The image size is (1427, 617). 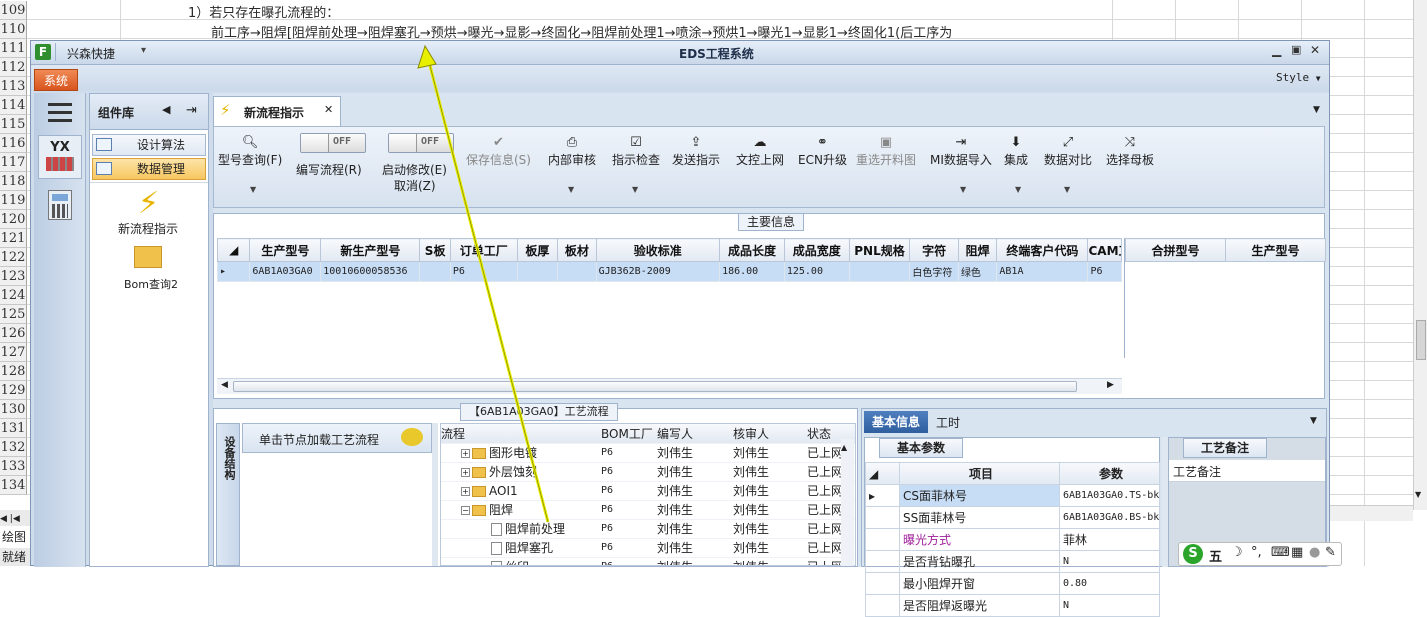 What do you see at coordinates (1109, 605) in the screenshot?
I see `param-value: N` at bounding box center [1109, 605].